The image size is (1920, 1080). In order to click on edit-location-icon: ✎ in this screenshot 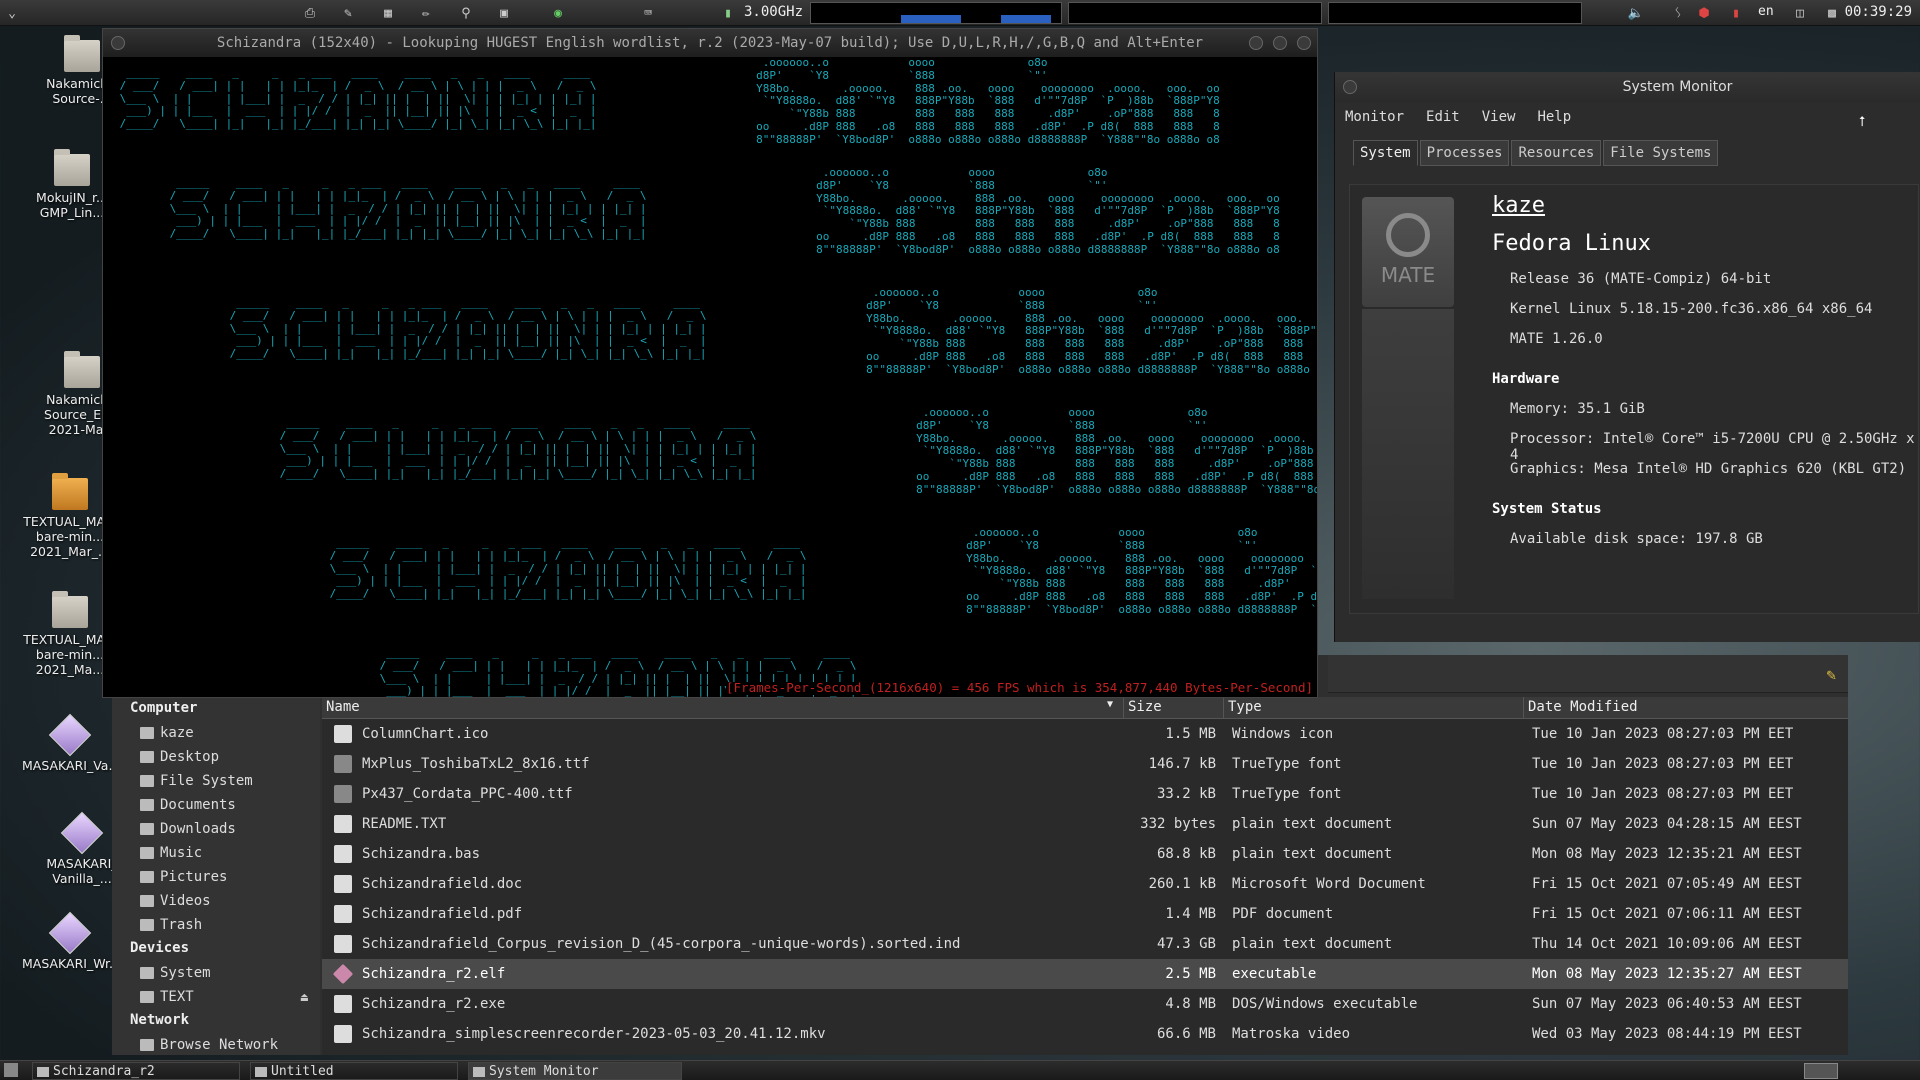, I will do `click(1831, 674)`.